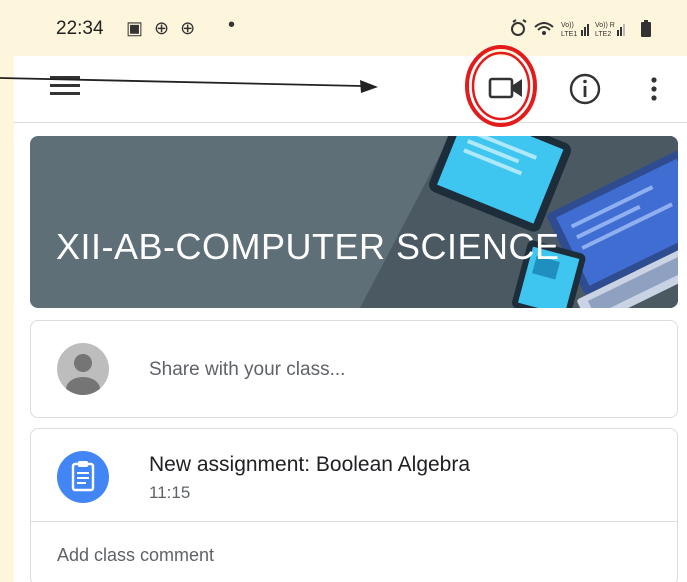 This screenshot has height=582, width=687. What do you see at coordinates (567, 25) in the screenshot?
I see `svg-text: Vo))` at bounding box center [567, 25].